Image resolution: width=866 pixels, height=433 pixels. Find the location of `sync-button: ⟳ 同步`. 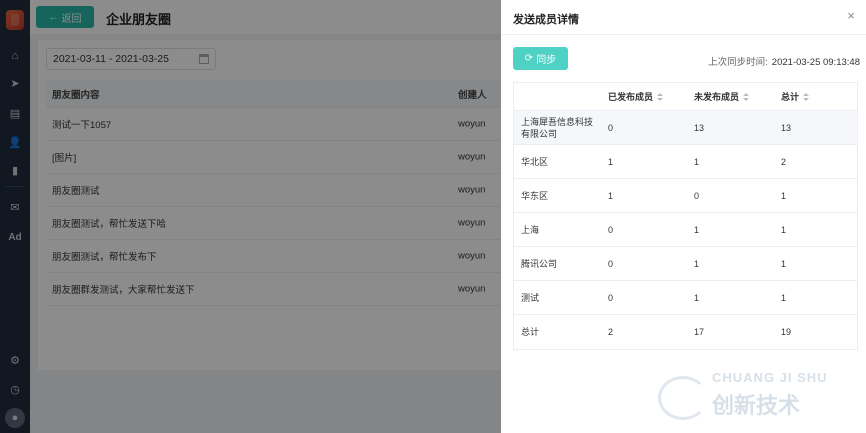

sync-button: ⟳ 同步 is located at coordinates (540, 58).